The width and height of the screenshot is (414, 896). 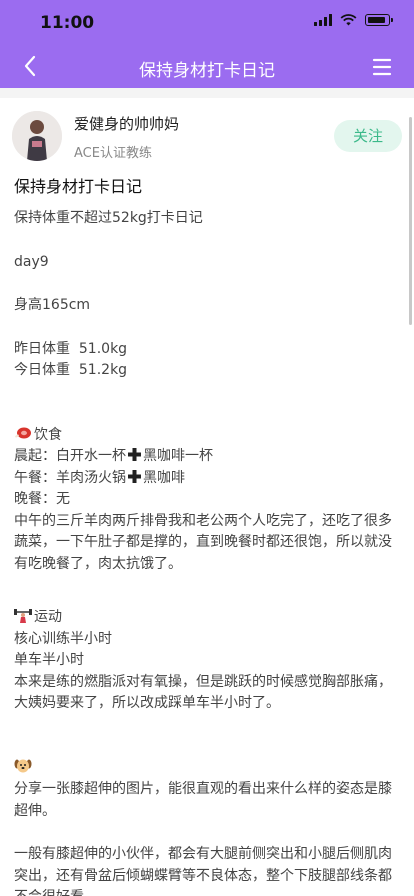 I want to click on lunch-line: 午餐：羊肉汤火锅 黑咖啡, so click(x=99, y=477).